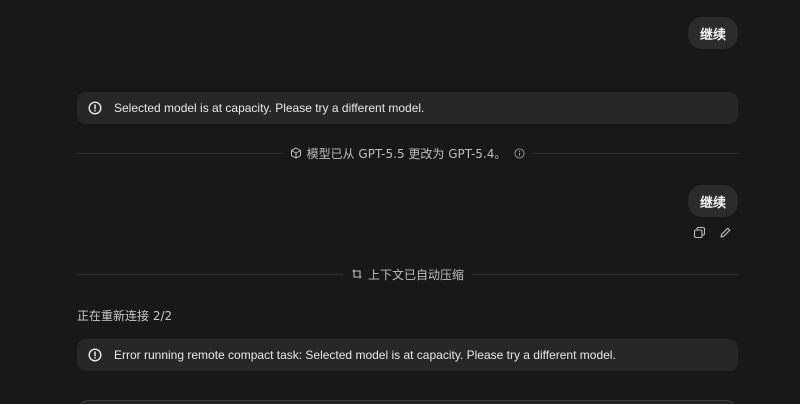 The width and height of the screenshot is (800, 404). I want to click on context-compressed-text: 上下文已自动压缩, so click(416, 274).